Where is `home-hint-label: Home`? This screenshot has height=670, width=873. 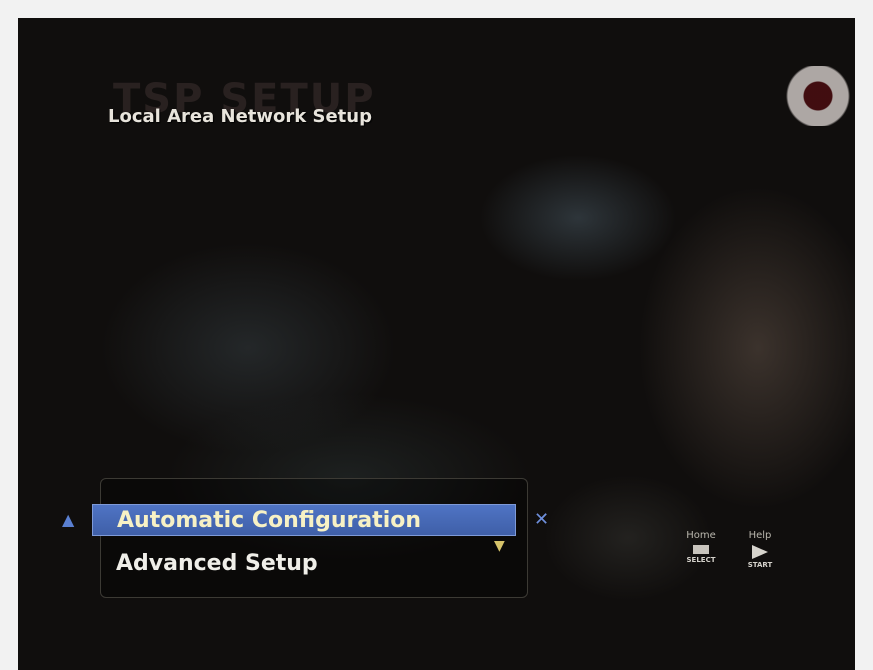 home-hint-label: Home is located at coordinates (701, 535).